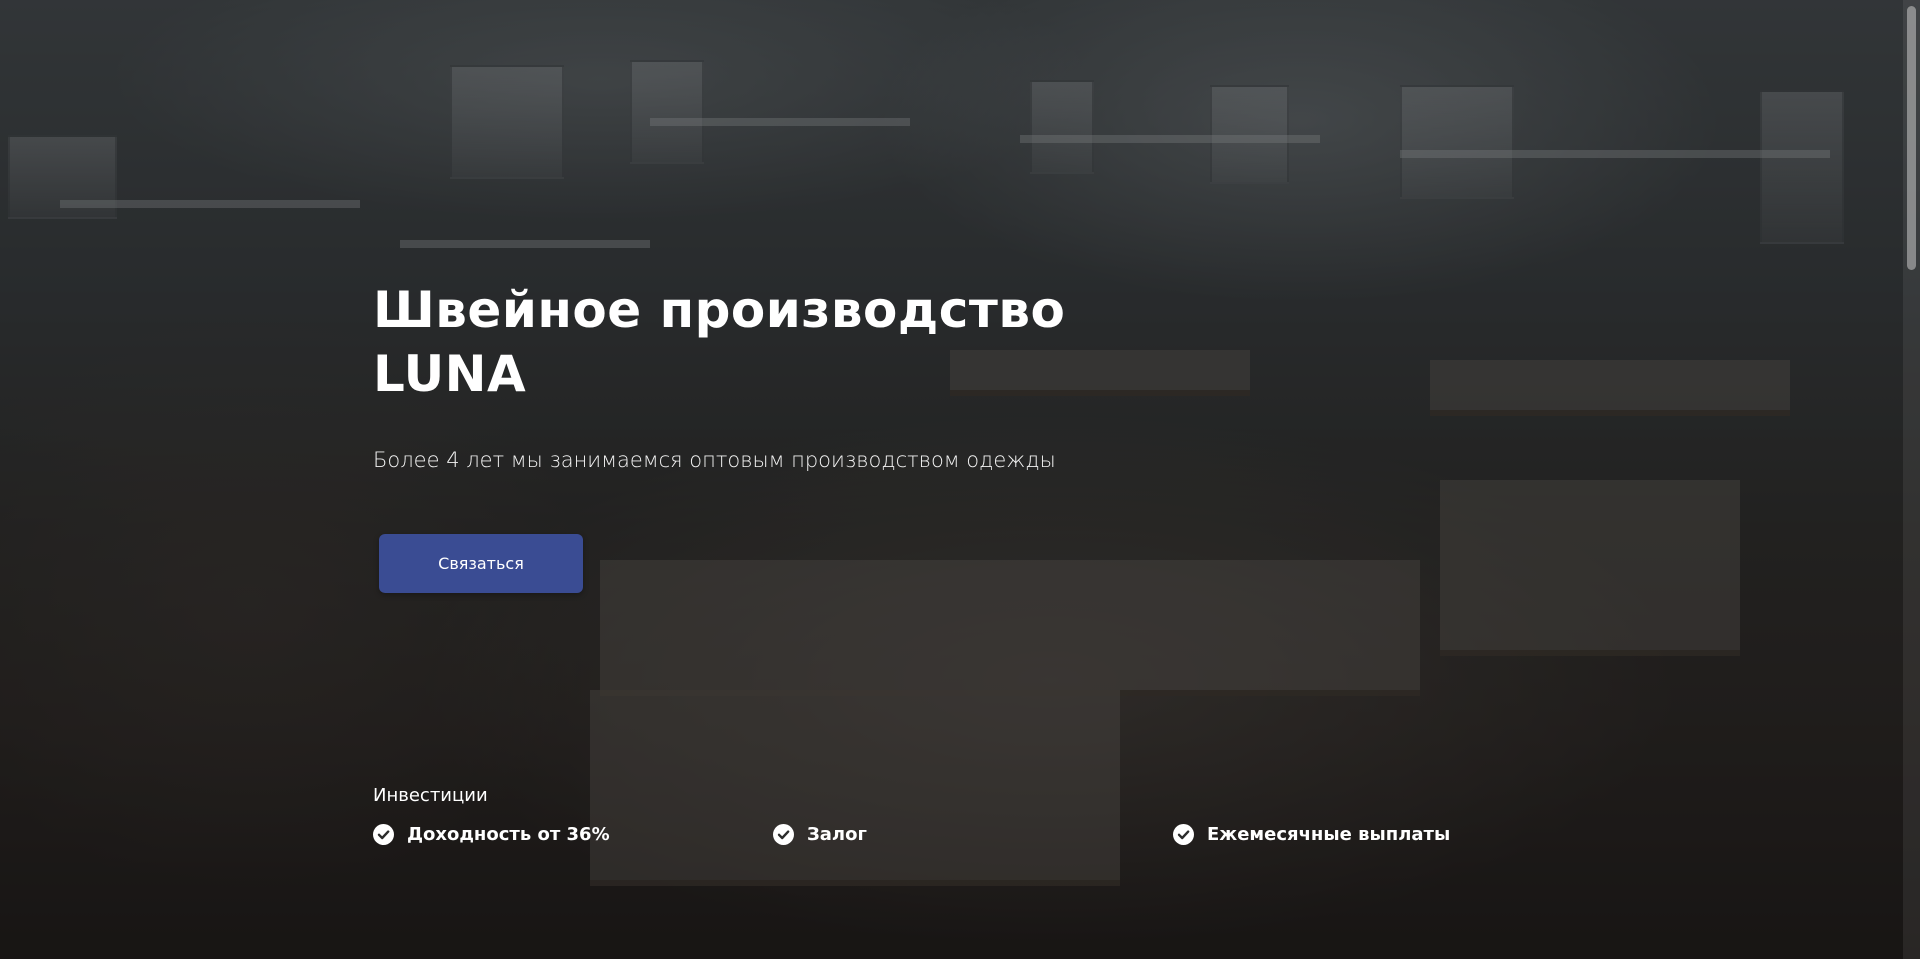 Image resolution: width=1920 pixels, height=959 pixels. I want to click on page-title: Швейное производство LUNA, so click(823, 342).